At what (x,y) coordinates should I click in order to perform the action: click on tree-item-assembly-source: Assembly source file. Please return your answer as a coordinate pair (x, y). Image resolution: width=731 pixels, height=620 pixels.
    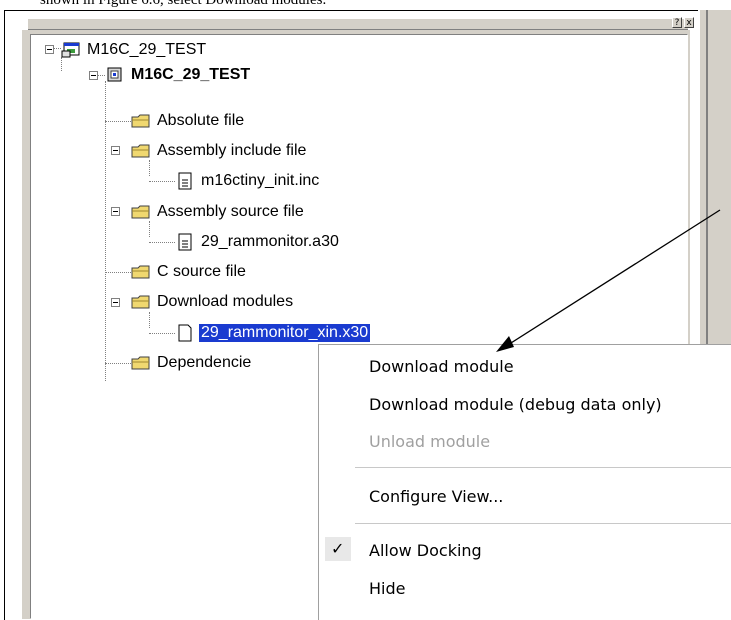
    Looking at the image, I should click on (218, 212).